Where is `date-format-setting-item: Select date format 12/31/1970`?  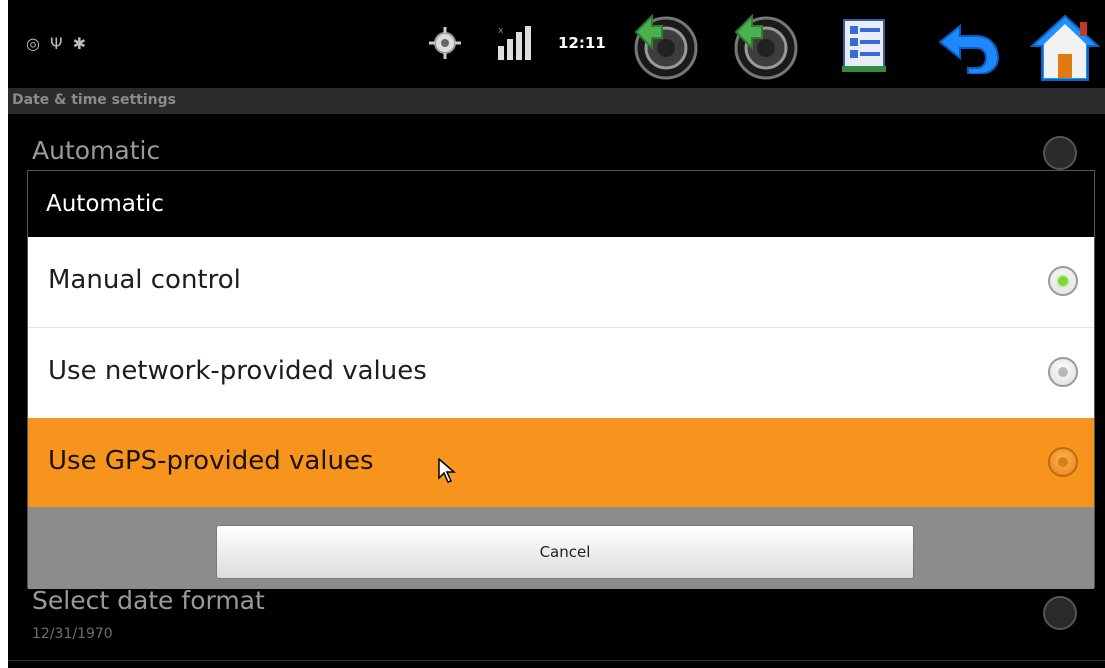 date-format-setting-item: Select date format 12/31/1970 is located at coordinates (556, 622).